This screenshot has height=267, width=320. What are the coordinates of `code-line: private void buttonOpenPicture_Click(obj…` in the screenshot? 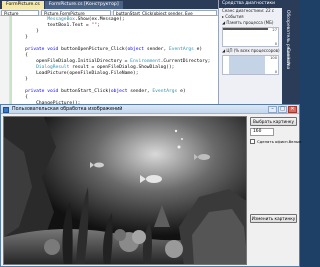 It's located at (114, 49).